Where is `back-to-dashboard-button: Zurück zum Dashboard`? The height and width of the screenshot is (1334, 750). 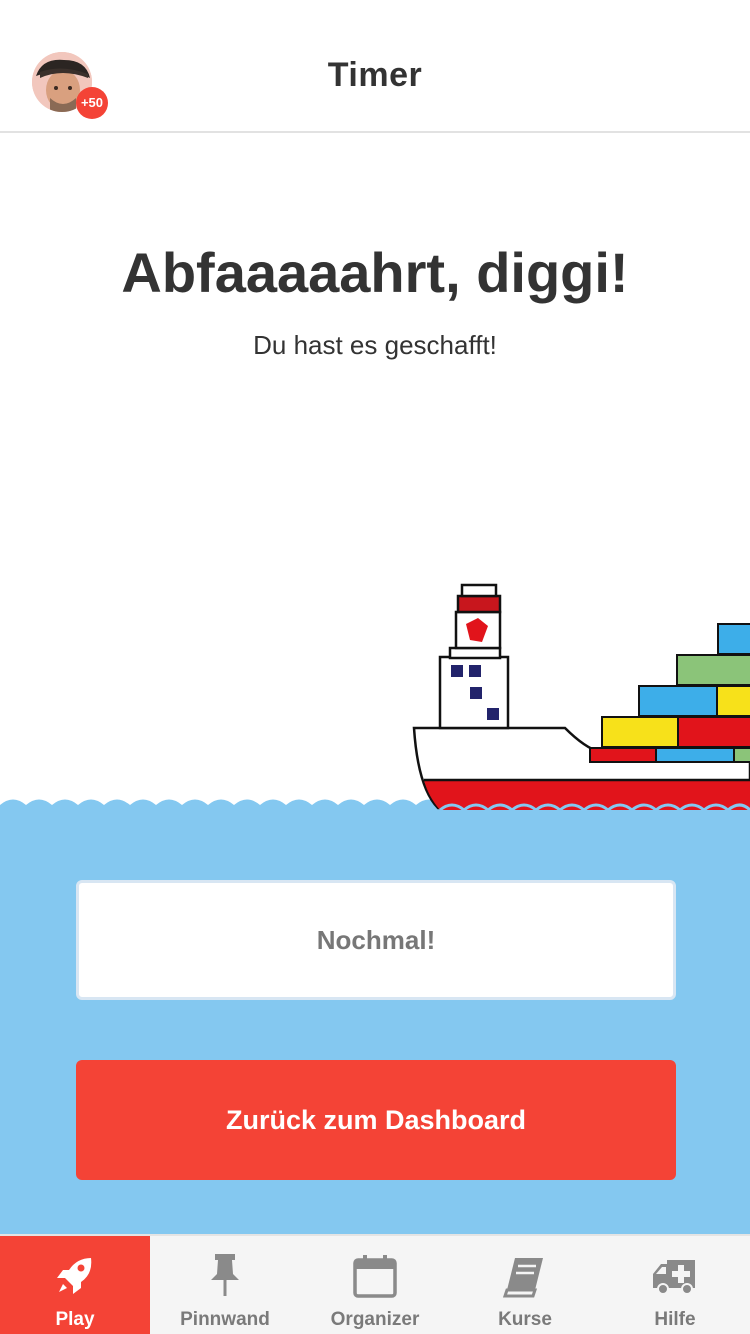 back-to-dashboard-button: Zurück zum Dashboard is located at coordinates (376, 1120).